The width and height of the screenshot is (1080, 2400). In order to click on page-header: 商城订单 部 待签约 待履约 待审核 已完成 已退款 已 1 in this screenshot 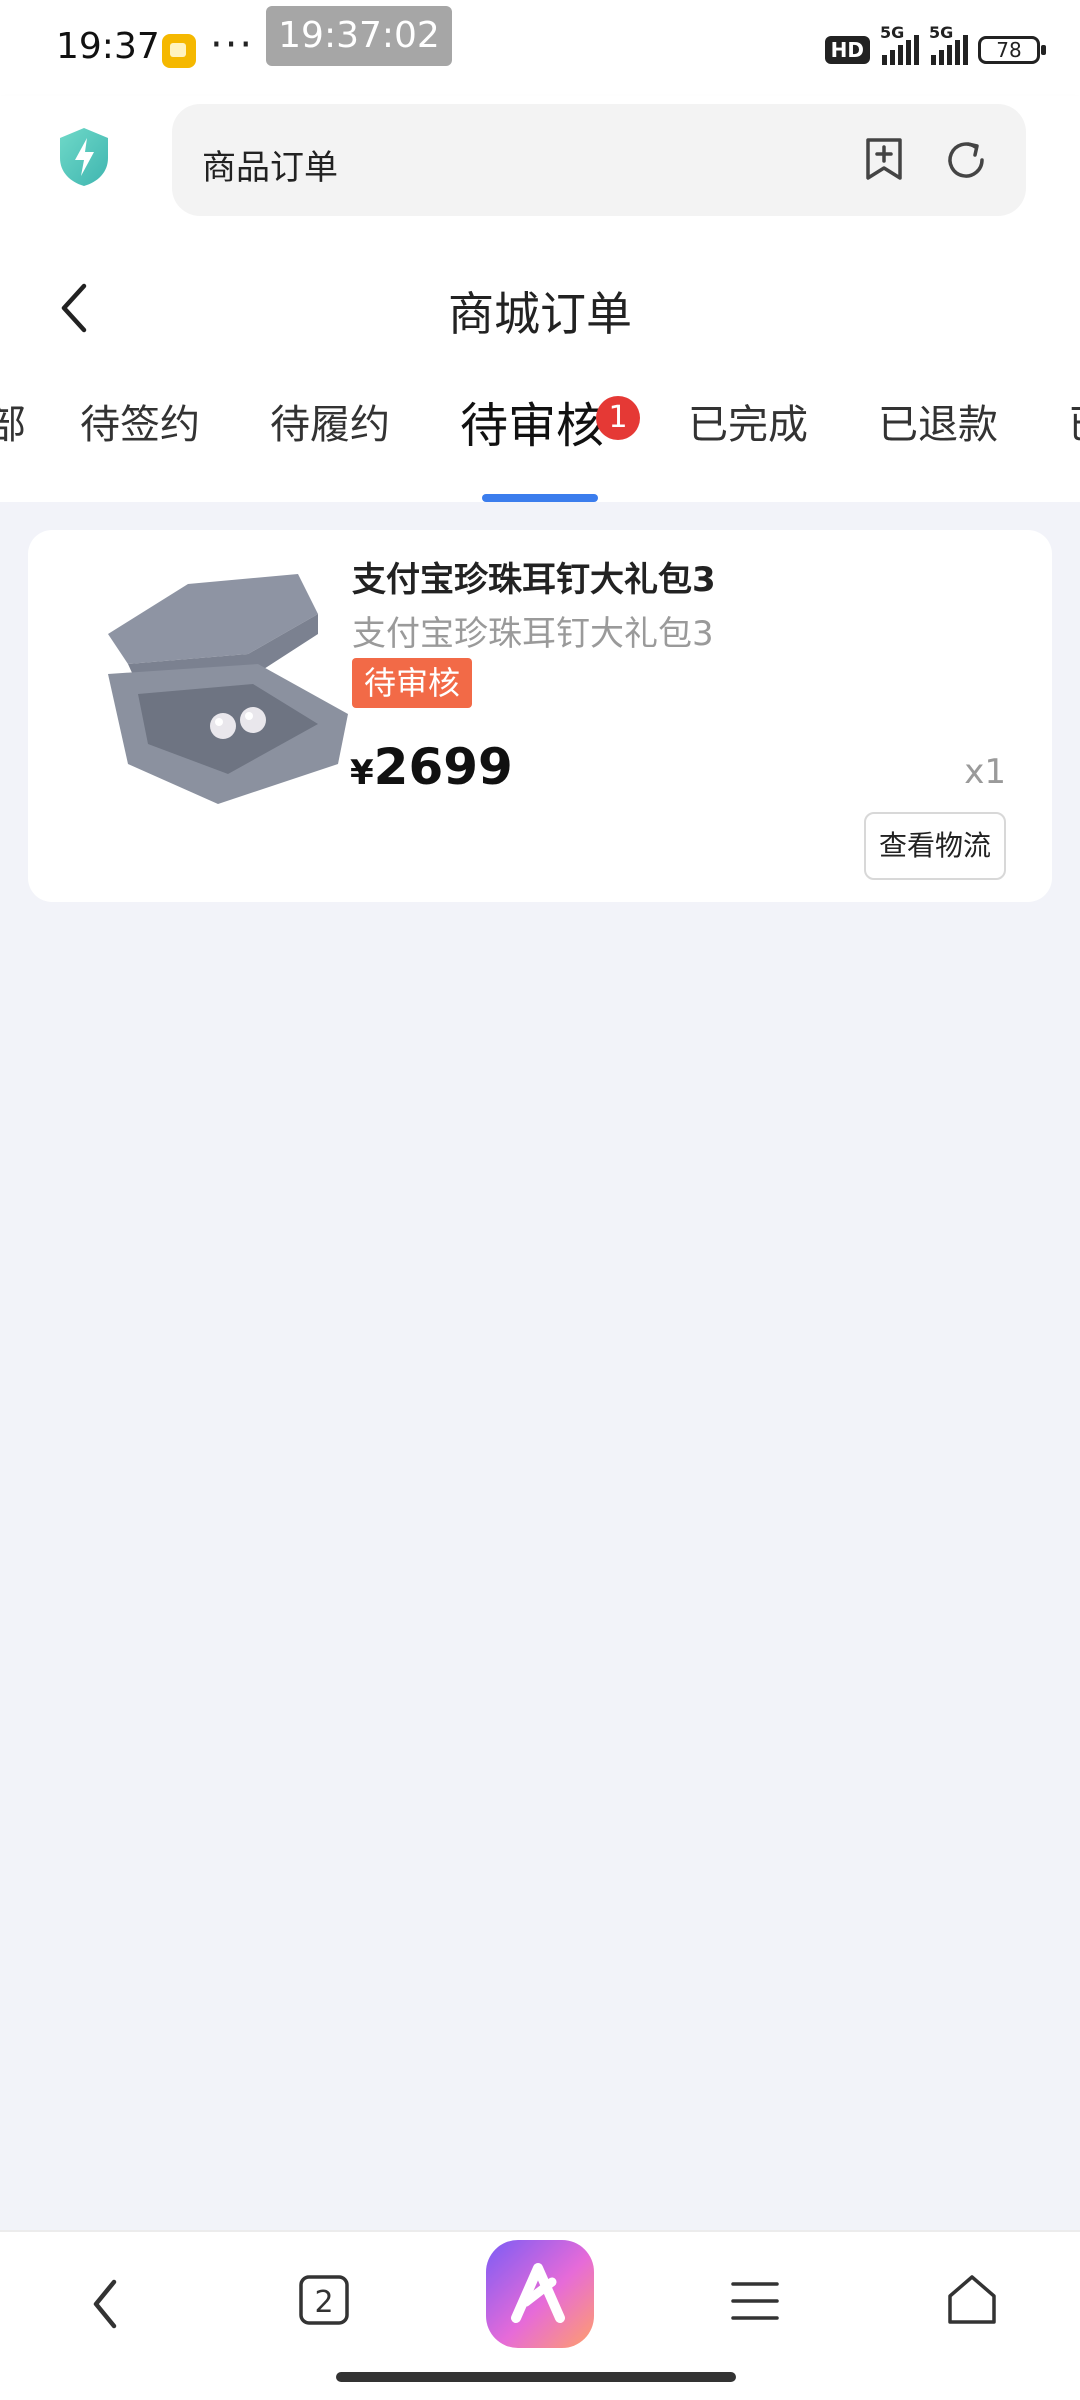, I will do `click(540, 372)`.